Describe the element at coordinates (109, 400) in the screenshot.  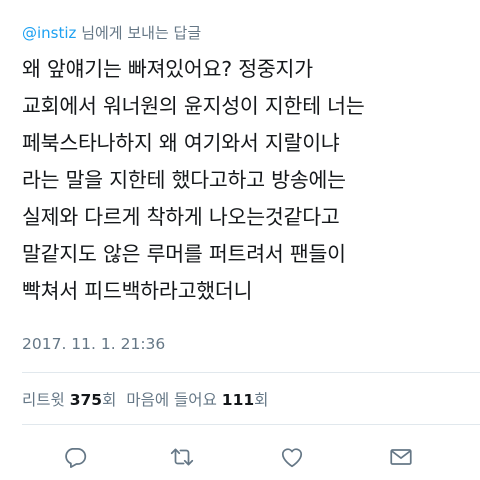
I see `retweet-unit: 회` at that location.